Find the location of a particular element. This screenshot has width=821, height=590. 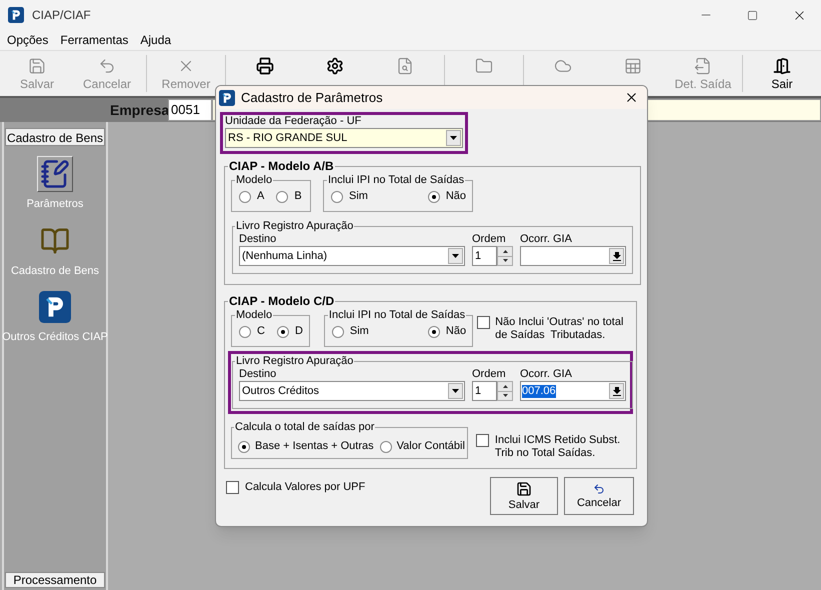

gia-value: 007.06 is located at coordinates (539, 391).